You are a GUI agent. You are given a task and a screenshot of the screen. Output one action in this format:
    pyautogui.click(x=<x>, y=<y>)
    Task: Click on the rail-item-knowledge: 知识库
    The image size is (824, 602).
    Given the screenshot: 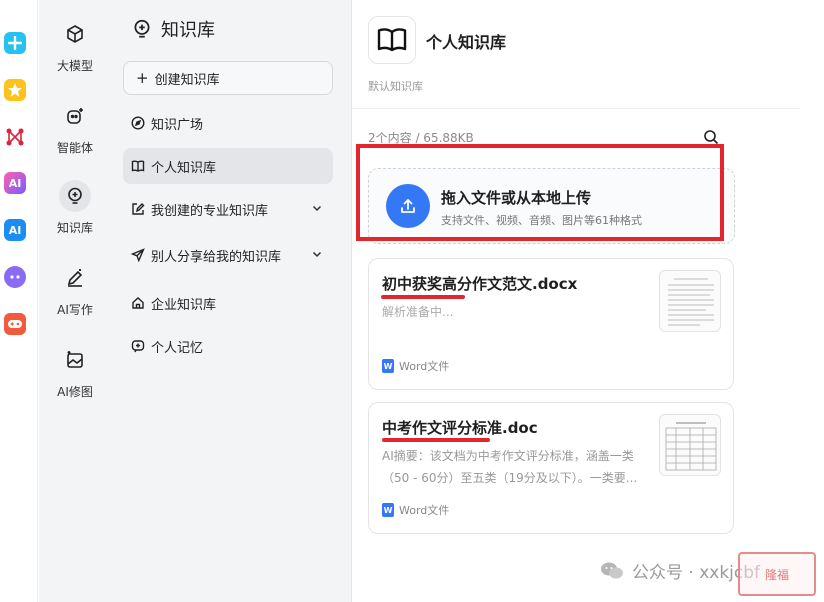 What is the action you would take?
    pyautogui.click(x=75, y=210)
    